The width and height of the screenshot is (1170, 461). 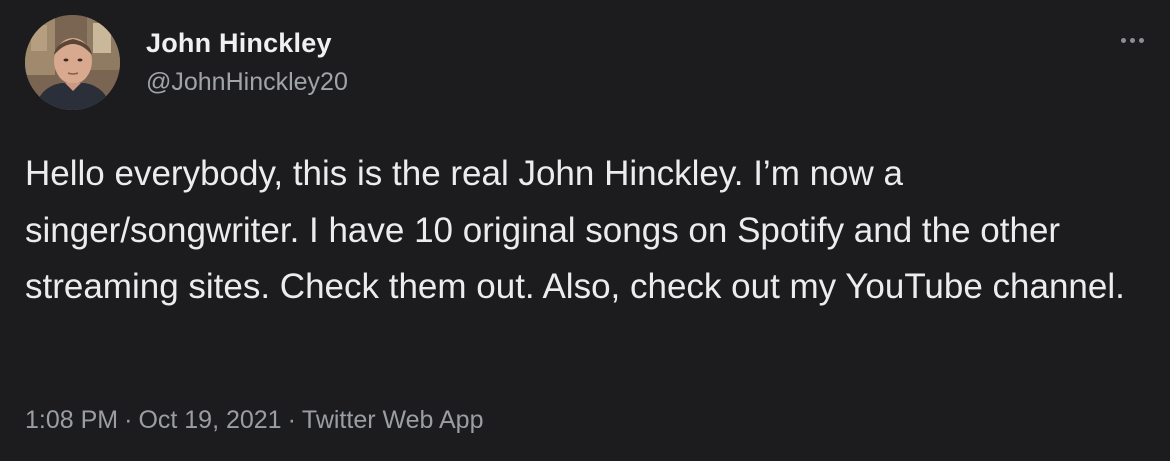 I want to click on author-display-name: John Hinckley, so click(x=247, y=43).